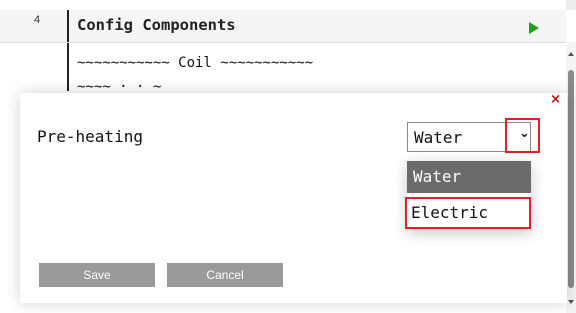 This screenshot has height=313, width=576. I want to click on vertical-scrollbar, so click(571, 177).